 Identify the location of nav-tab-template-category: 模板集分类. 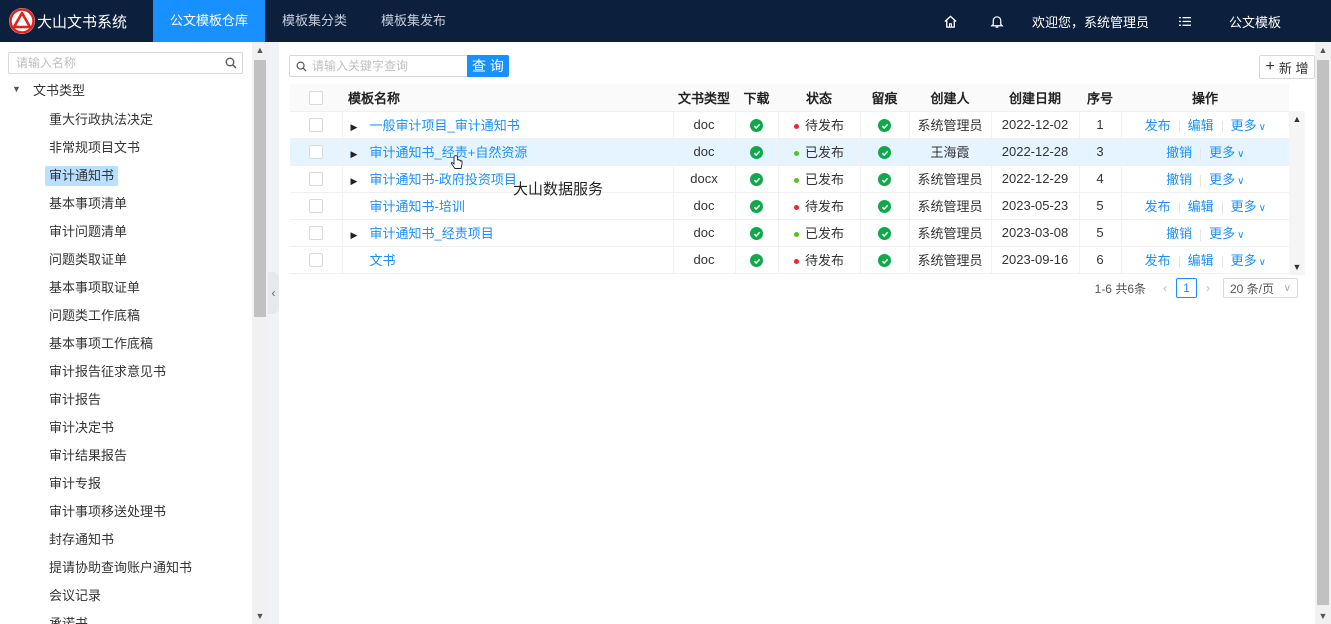
(314, 21).